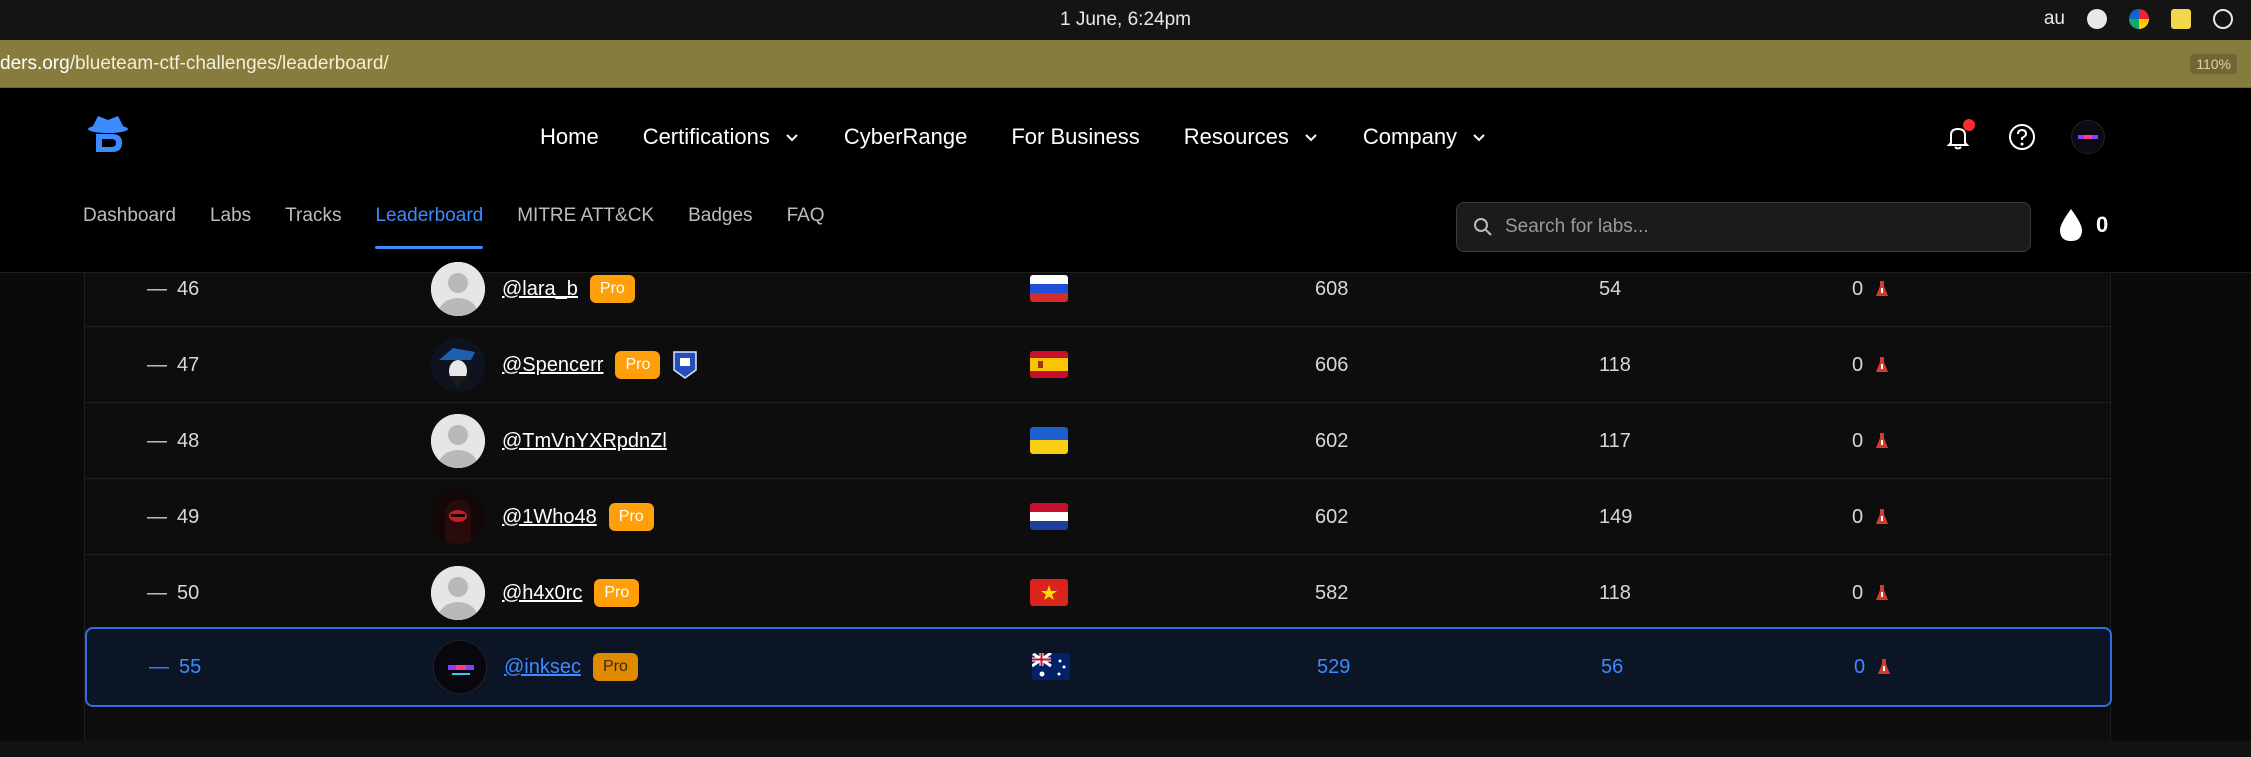 This screenshot has height=757, width=2251. Describe the element at coordinates (806, 227) in the screenshot. I see `tab-faq: FAQ` at that location.